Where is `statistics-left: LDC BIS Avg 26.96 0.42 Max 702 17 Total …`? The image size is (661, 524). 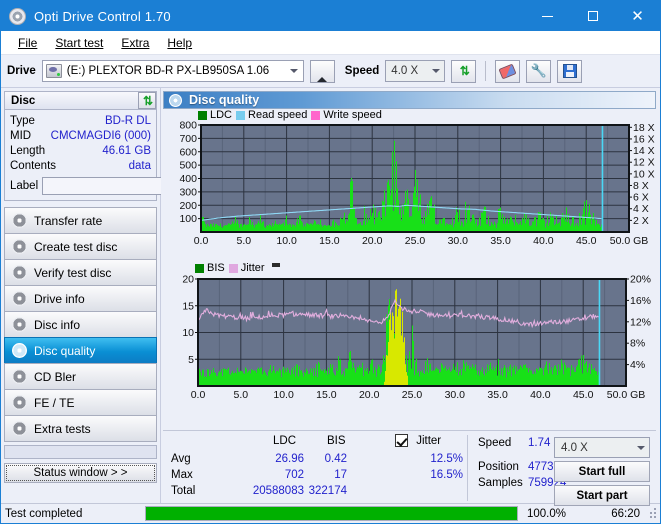
statistics-left: LDC BIS Avg 26.96 0.42 Max 702 17 Total … is located at coordinates (317, 467).